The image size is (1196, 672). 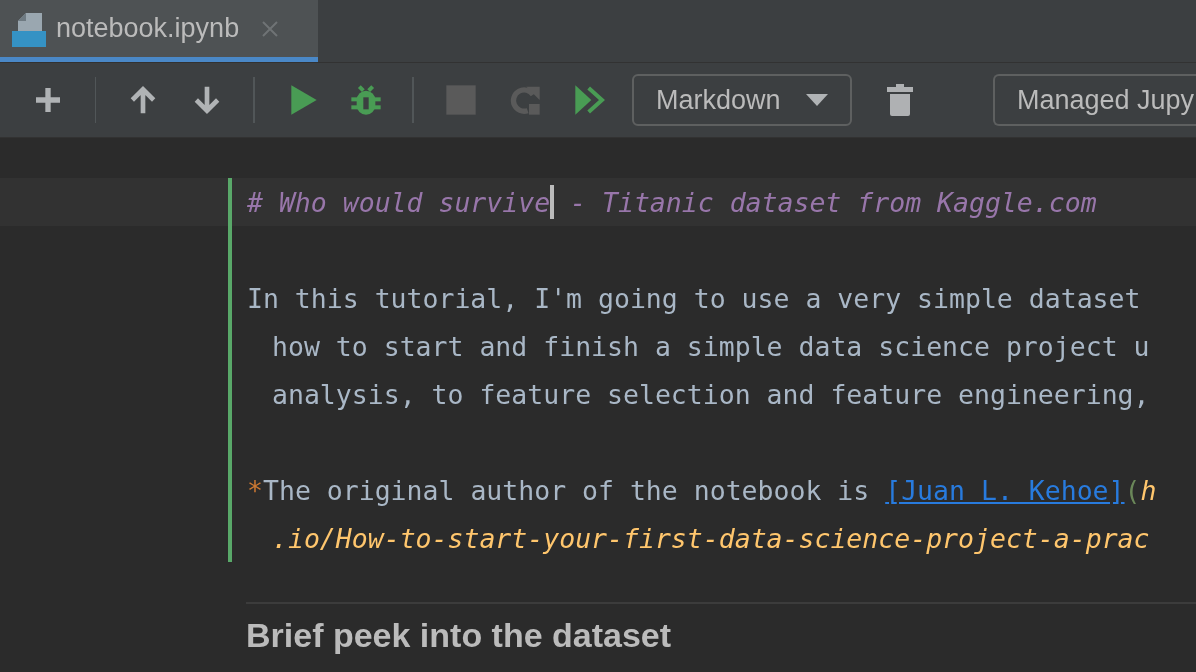 What do you see at coordinates (1005, 490) in the screenshot?
I see `link-text: [Juan L. Kehoe]` at bounding box center [1005, 490].